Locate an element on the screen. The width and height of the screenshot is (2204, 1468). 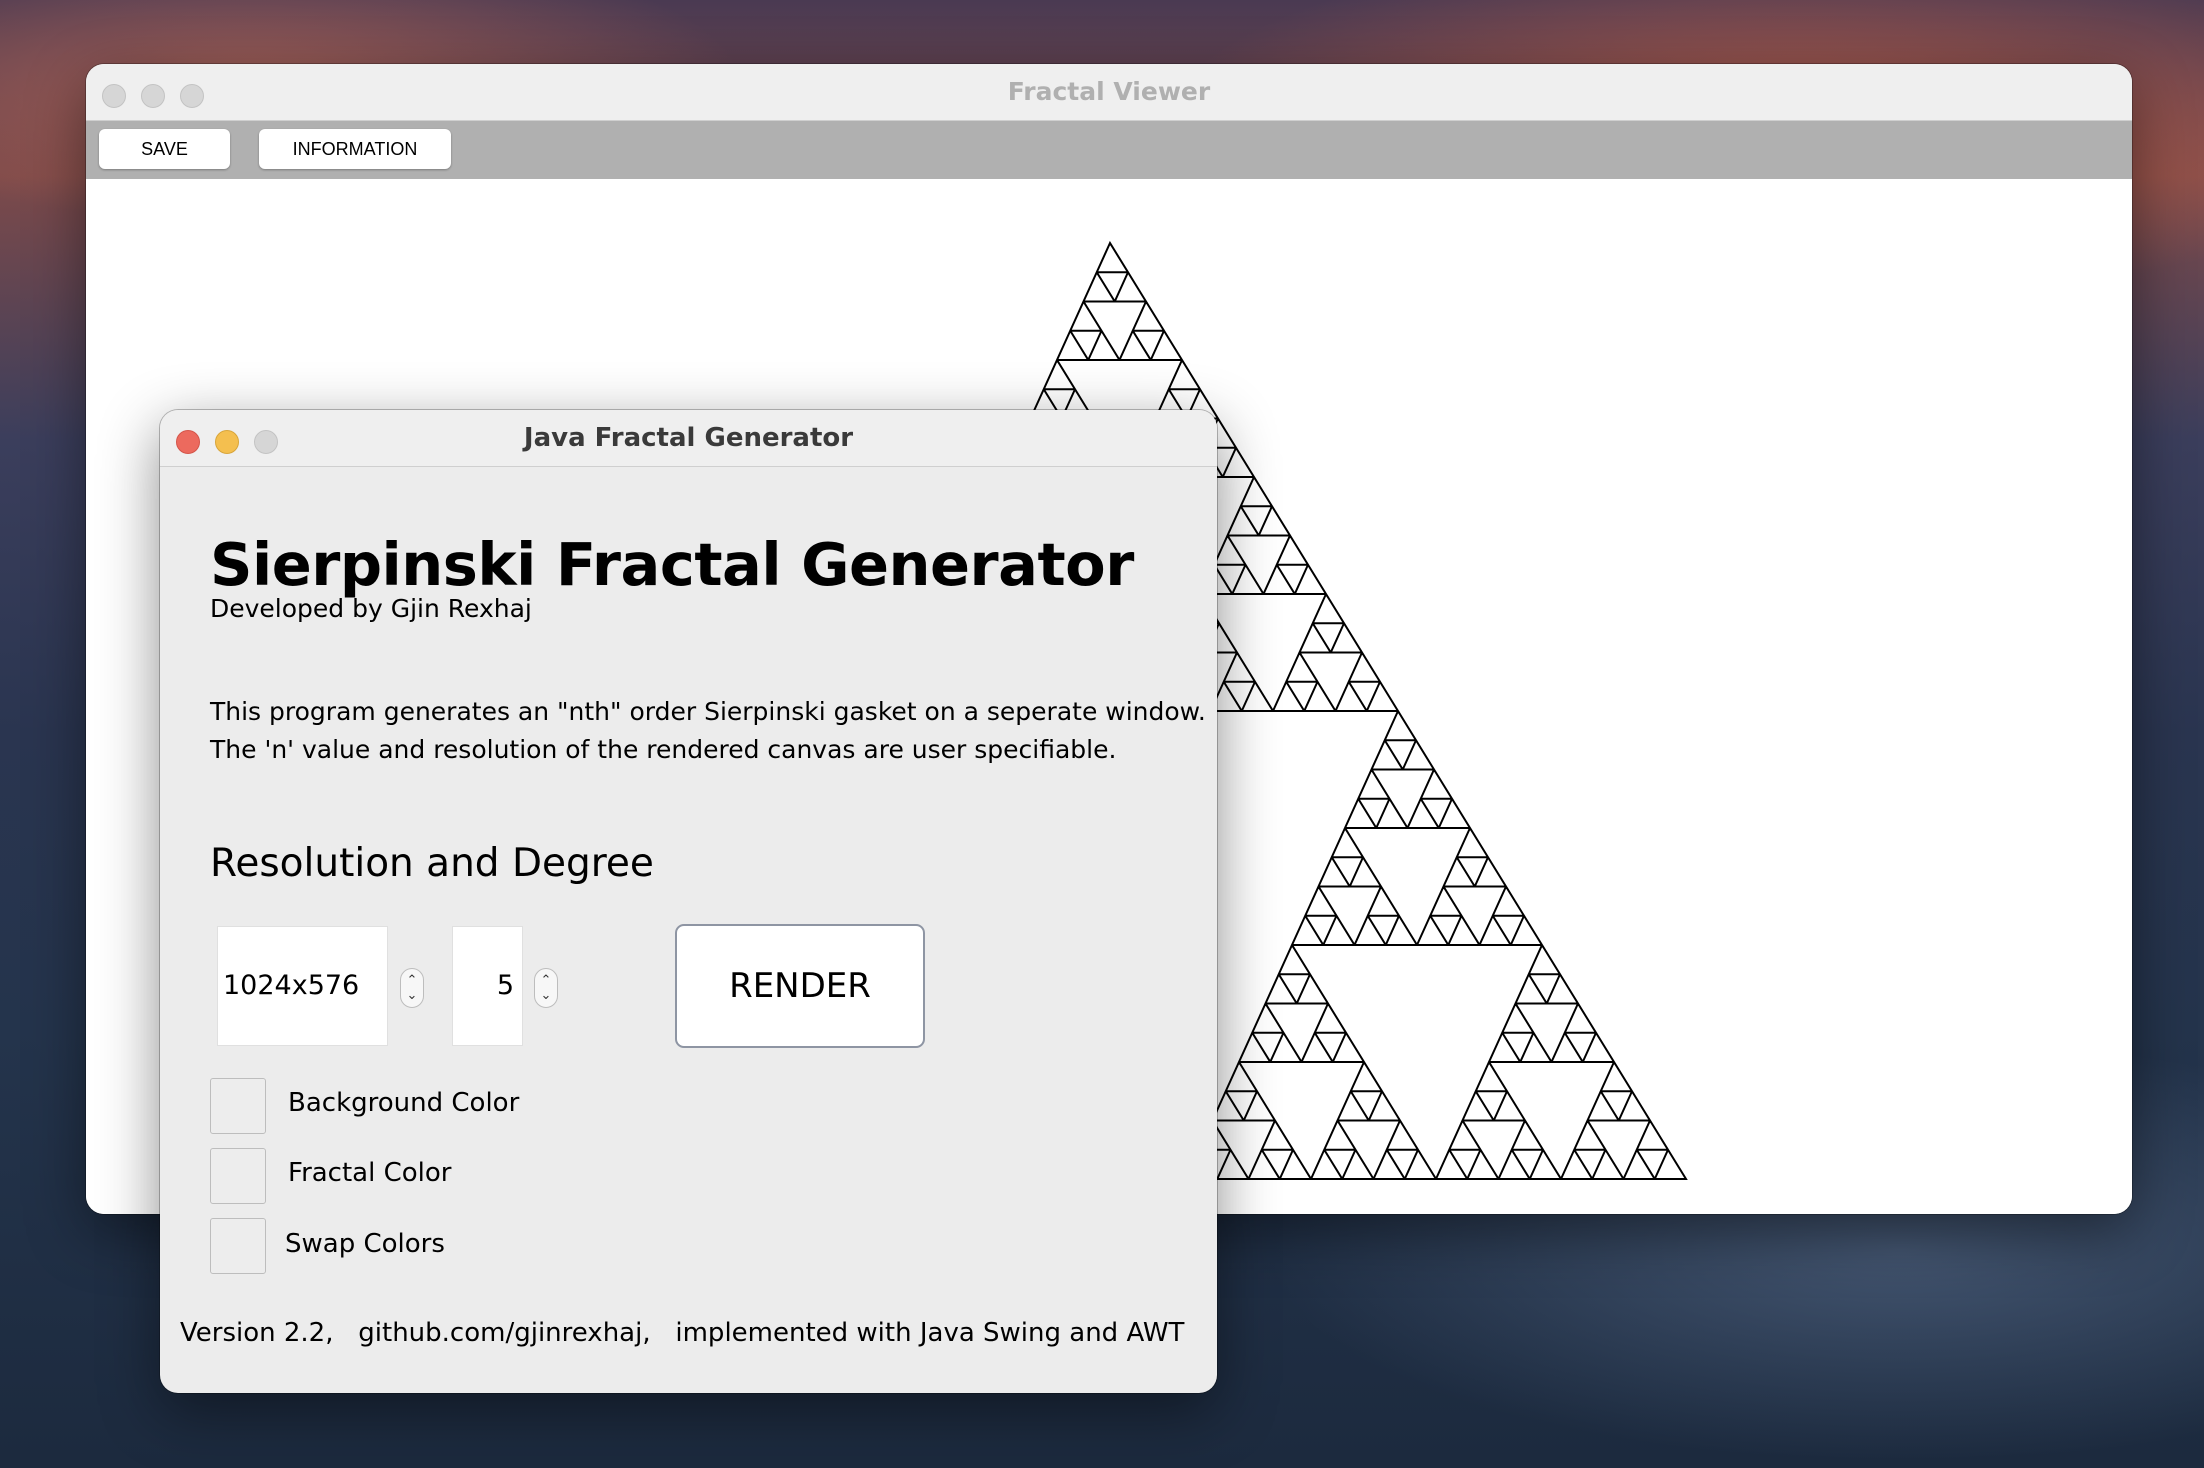
fractal-color-label: Fractal Color is located at coordinates (370, 1173).